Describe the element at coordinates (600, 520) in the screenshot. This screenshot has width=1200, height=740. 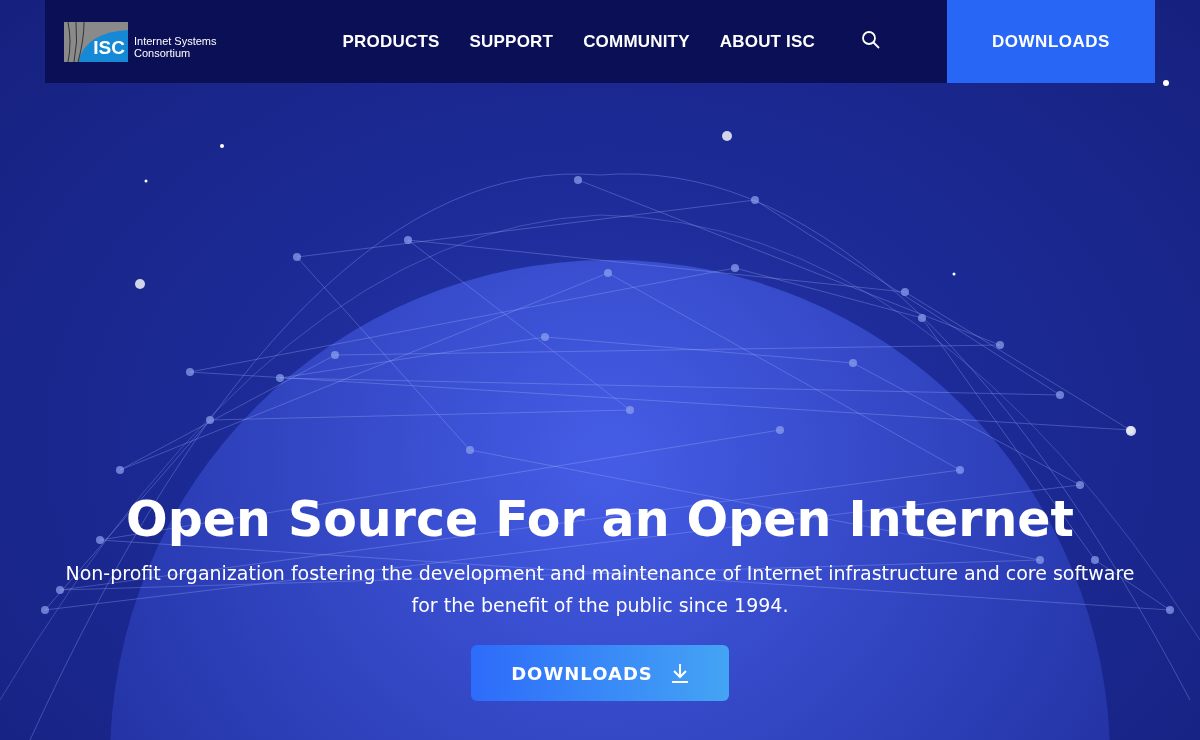
I see `hero-title: Open Source For an Open Internet` at that location.